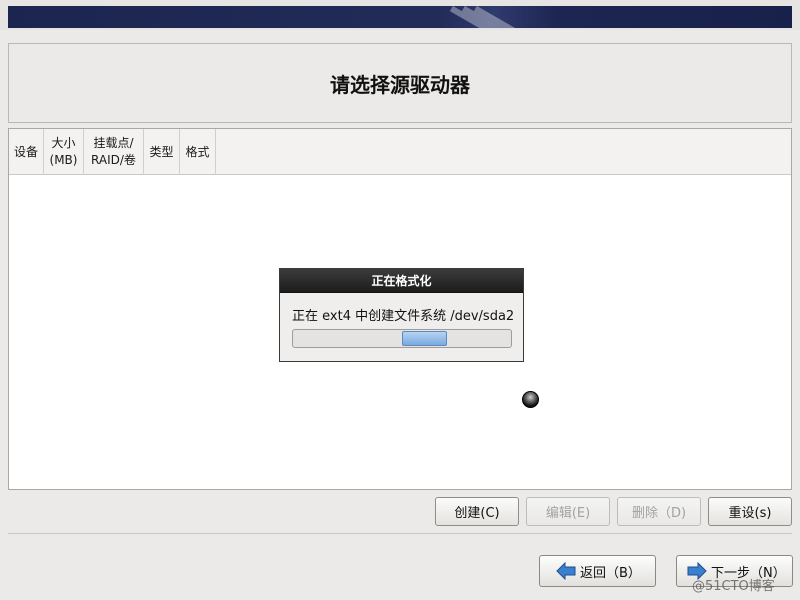  What do you see at coordinates (566, 571) in the screenshot?
I see `arrow-left-icon` at bounding box center [566, 571].